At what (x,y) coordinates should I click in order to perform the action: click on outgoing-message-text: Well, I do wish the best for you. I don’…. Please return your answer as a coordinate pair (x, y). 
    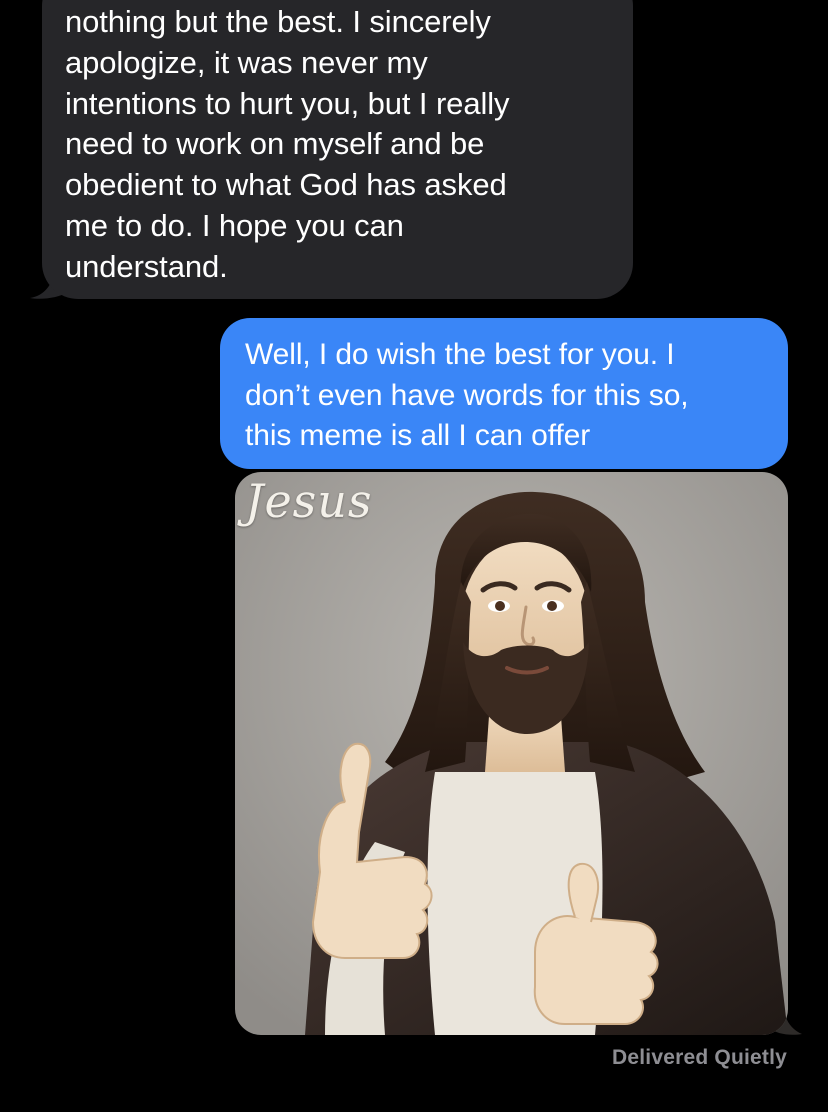
    Looking at the image, I should click on (467, 395).